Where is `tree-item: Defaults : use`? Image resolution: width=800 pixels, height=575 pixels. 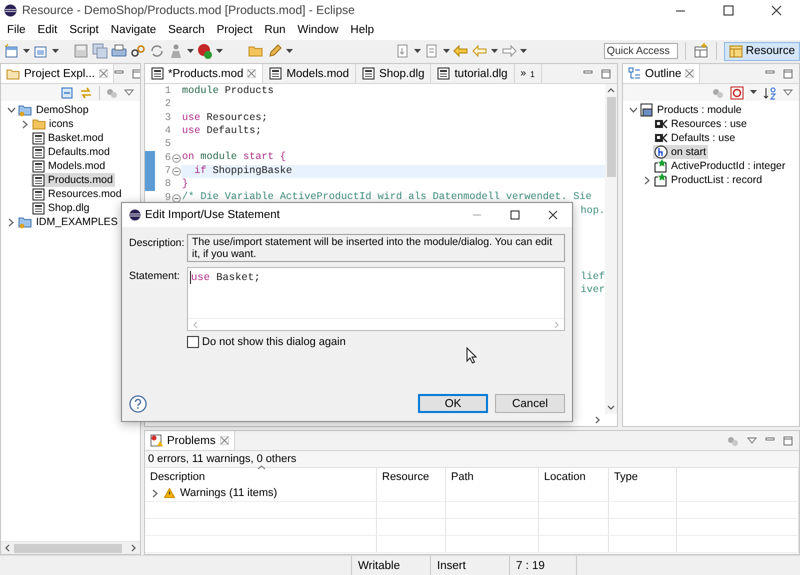
tree-item: Defaults : use is located at coordinates (695, 138).